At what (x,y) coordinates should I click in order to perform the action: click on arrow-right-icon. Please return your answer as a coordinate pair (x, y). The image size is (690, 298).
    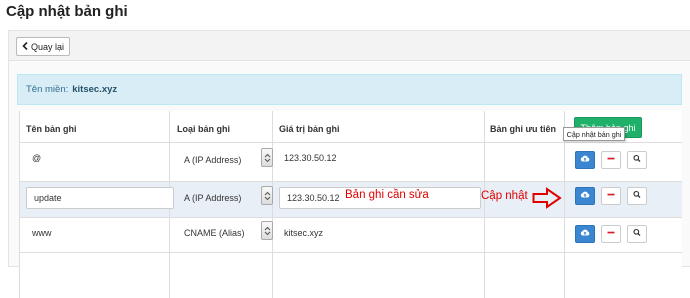
    Looking at the image, I should click on (547, 198).